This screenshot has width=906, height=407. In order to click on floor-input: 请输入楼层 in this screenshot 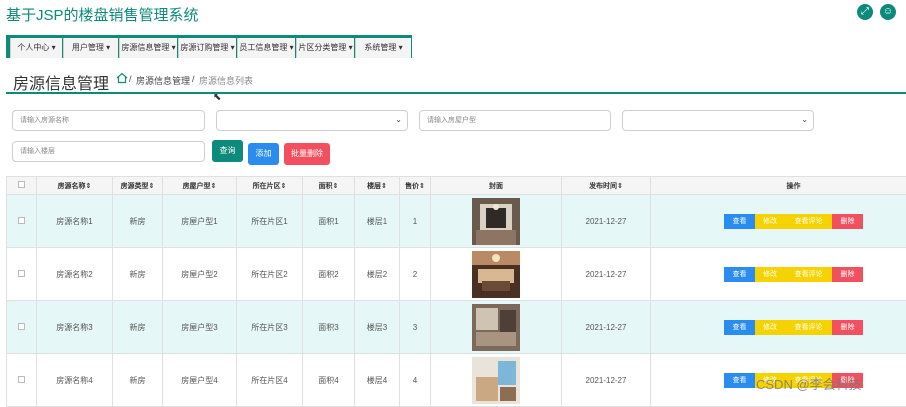, I will do `click(108, 151)`.